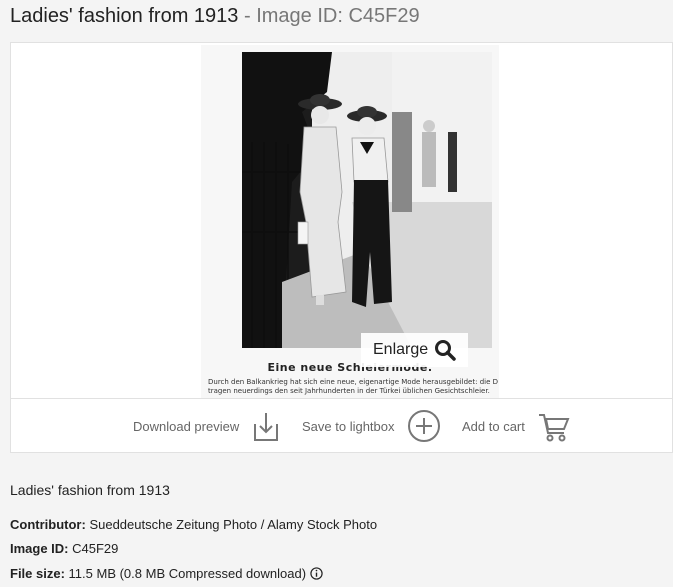  I want to click on download-preview-button: Download preview, so click(207, 426).